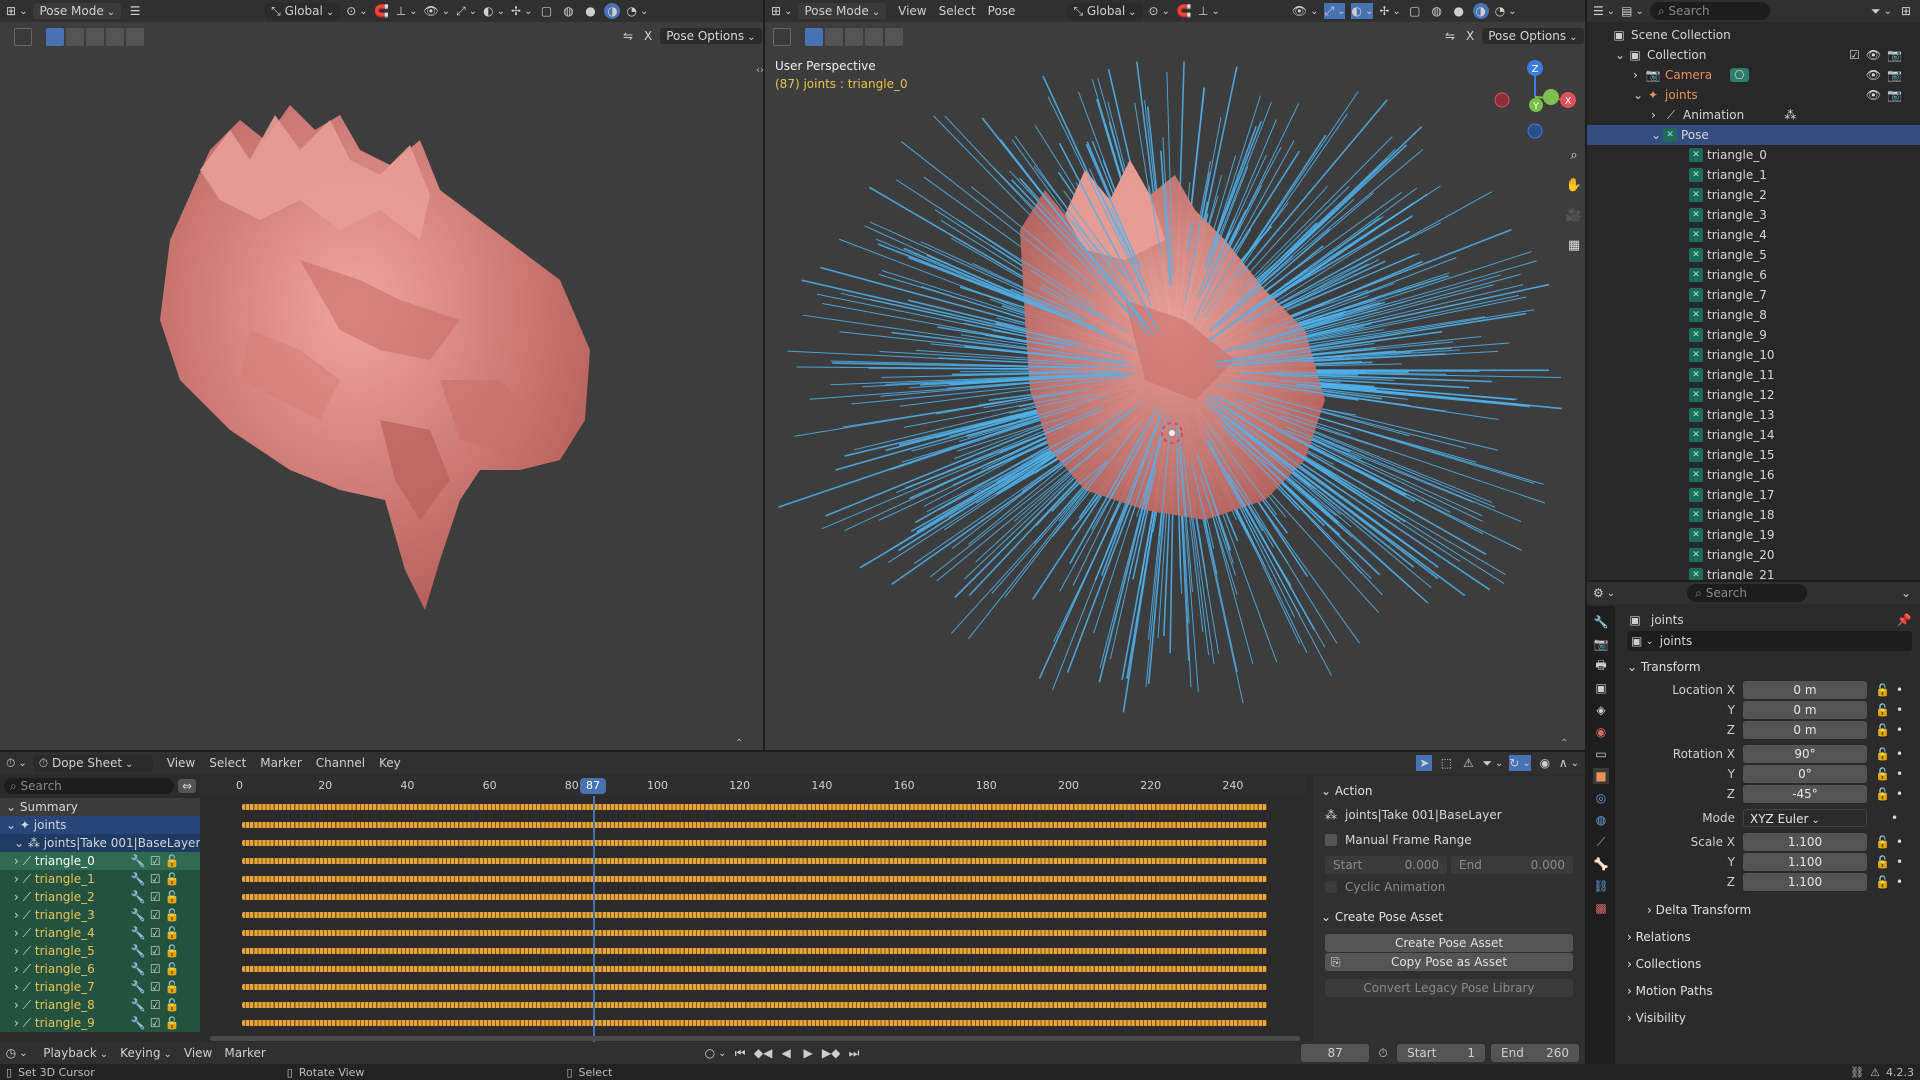  I want to click on channel-search-field: ⌕ Search, so click(89, 786).